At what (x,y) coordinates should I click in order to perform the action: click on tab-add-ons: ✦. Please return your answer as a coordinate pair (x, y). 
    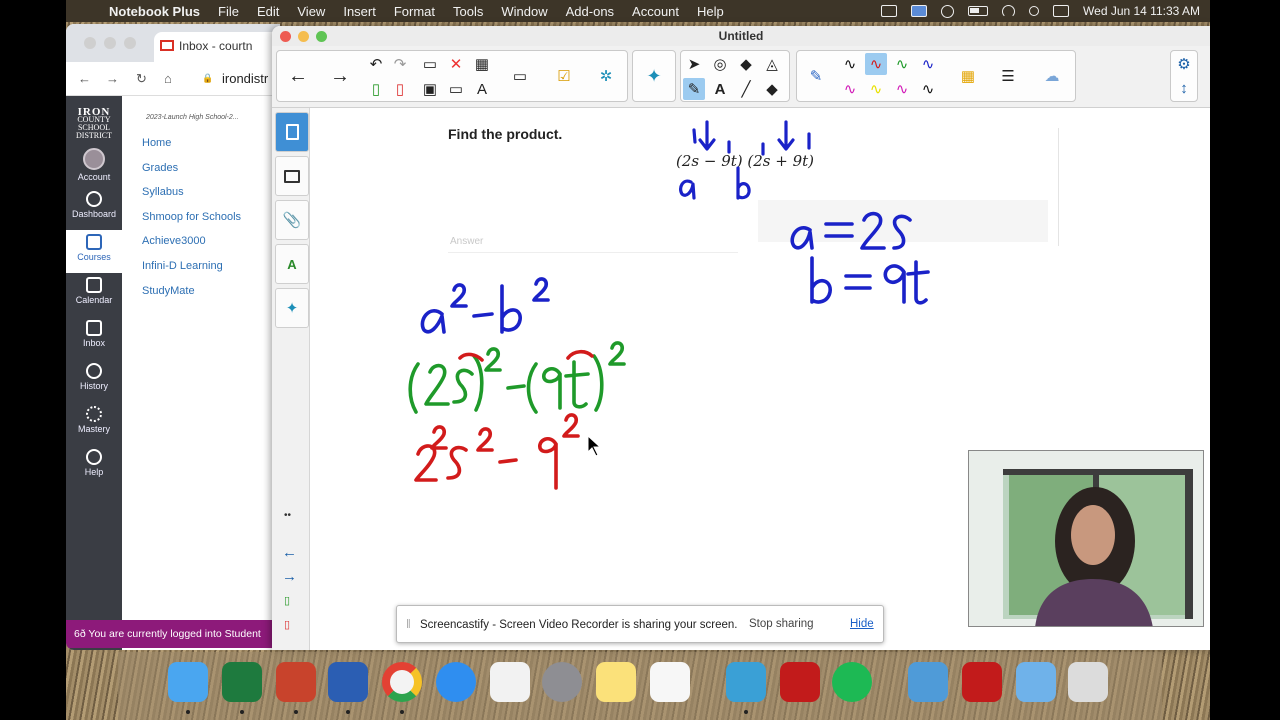
    Looking at the image, I should click on (292, 308).